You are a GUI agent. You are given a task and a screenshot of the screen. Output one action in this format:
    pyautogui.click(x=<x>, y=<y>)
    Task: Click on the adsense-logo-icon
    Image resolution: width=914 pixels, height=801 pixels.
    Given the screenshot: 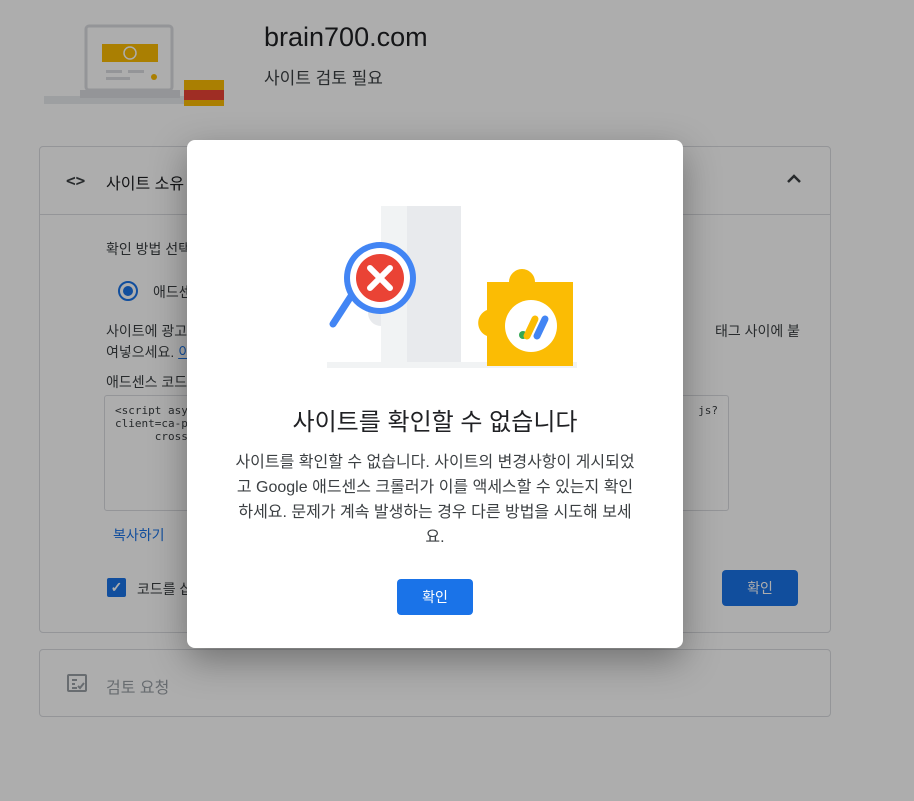 What is the action you would take?
    pyautogui.click(x=525, y=317)
    